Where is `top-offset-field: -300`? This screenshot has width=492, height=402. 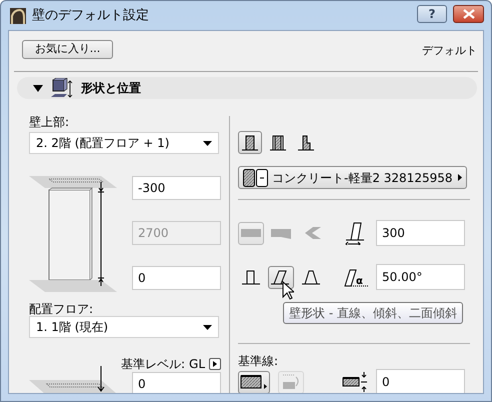 top-offset-field: -300 is located at coordinates (176, 188).